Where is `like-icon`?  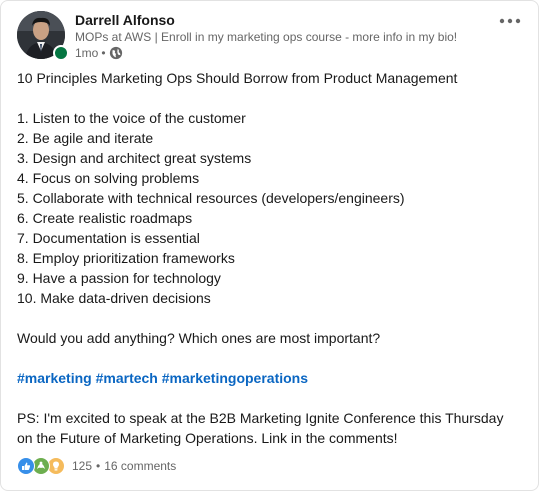
like-icon is located at coordinates (26, 466).